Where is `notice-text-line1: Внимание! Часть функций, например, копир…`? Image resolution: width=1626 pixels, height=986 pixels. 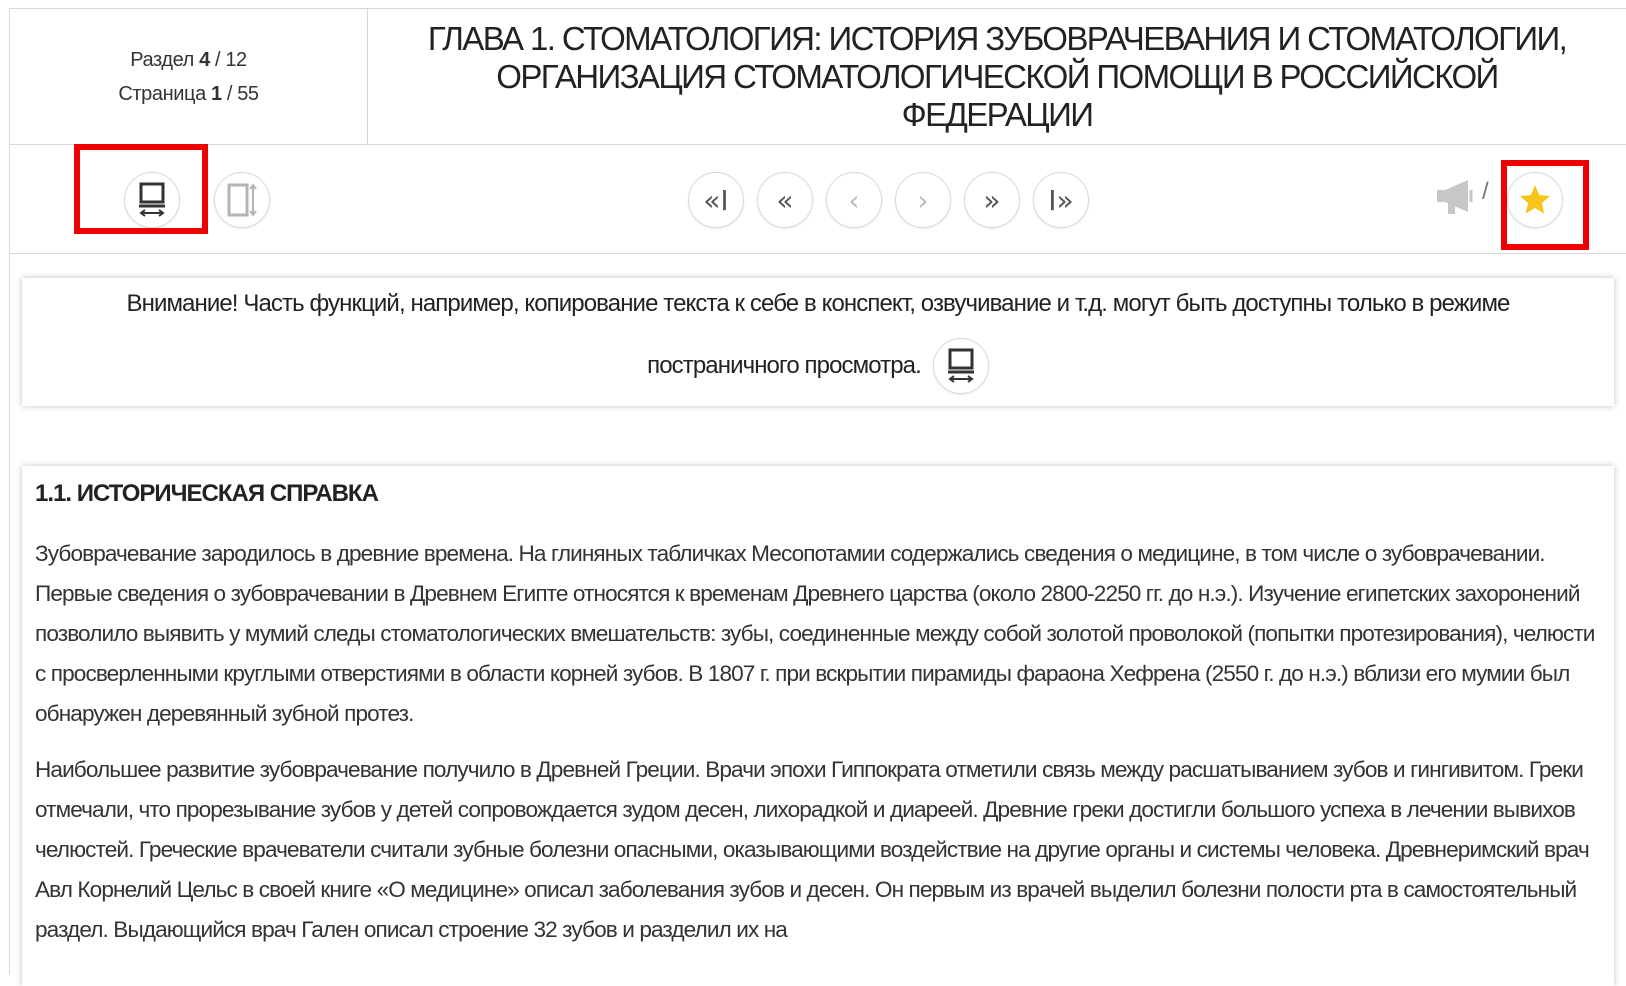
notice-text-line1: Внимание! Часть функций, например, копир… is located at coordinates (818, 303).